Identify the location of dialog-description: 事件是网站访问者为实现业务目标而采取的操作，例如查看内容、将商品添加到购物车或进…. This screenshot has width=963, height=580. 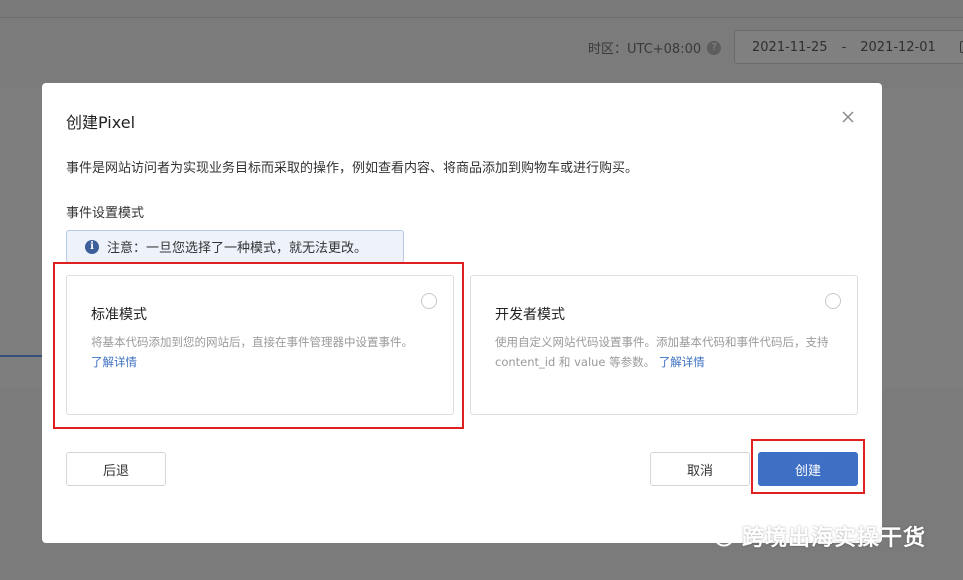
(352, 168).